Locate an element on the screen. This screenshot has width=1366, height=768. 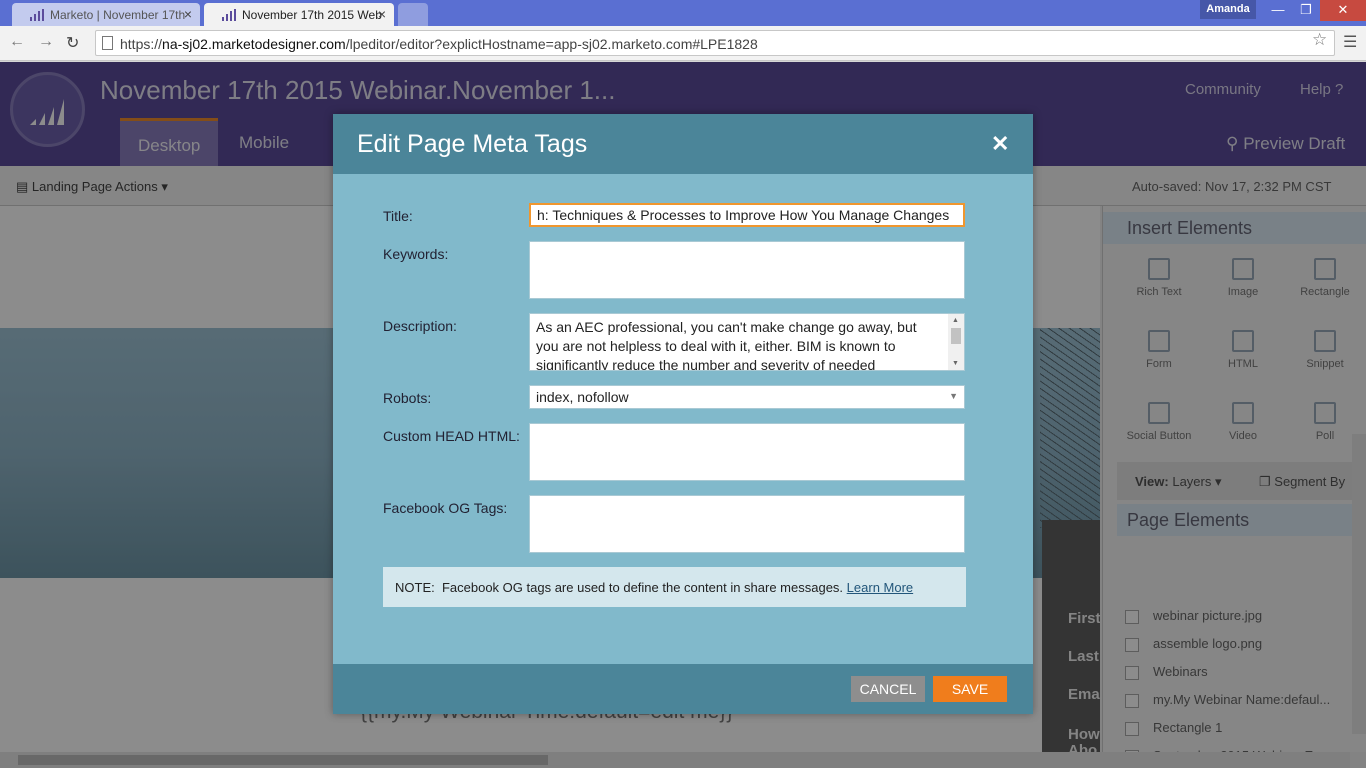
tab-title: November 17th 2015 Web is located at coordinates (312, 15).